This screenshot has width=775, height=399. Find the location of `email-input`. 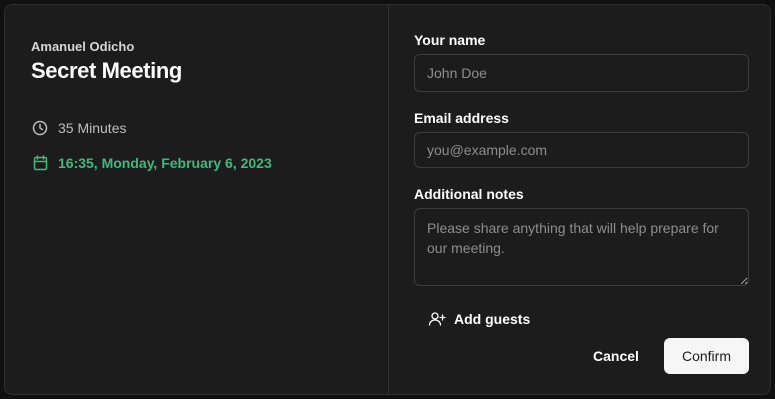

email-input is located at coordinates (581, 150).